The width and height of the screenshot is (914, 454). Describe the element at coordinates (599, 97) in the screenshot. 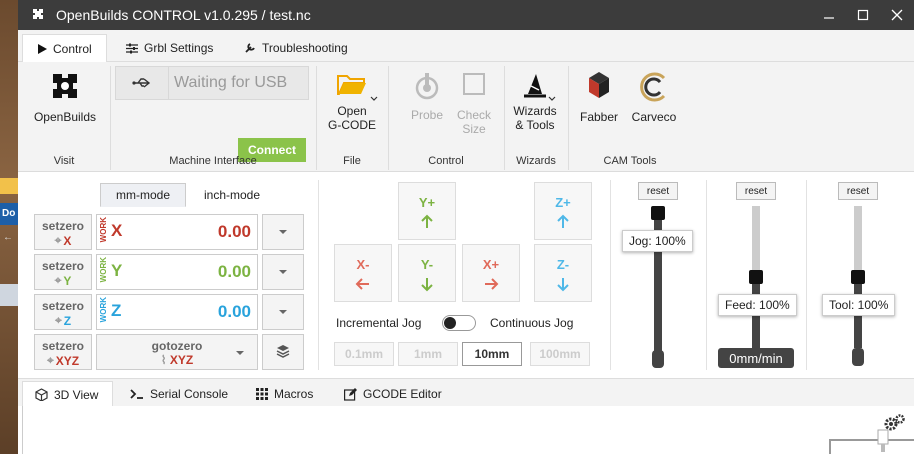

I see `fabber-button: Fabber` at that location.